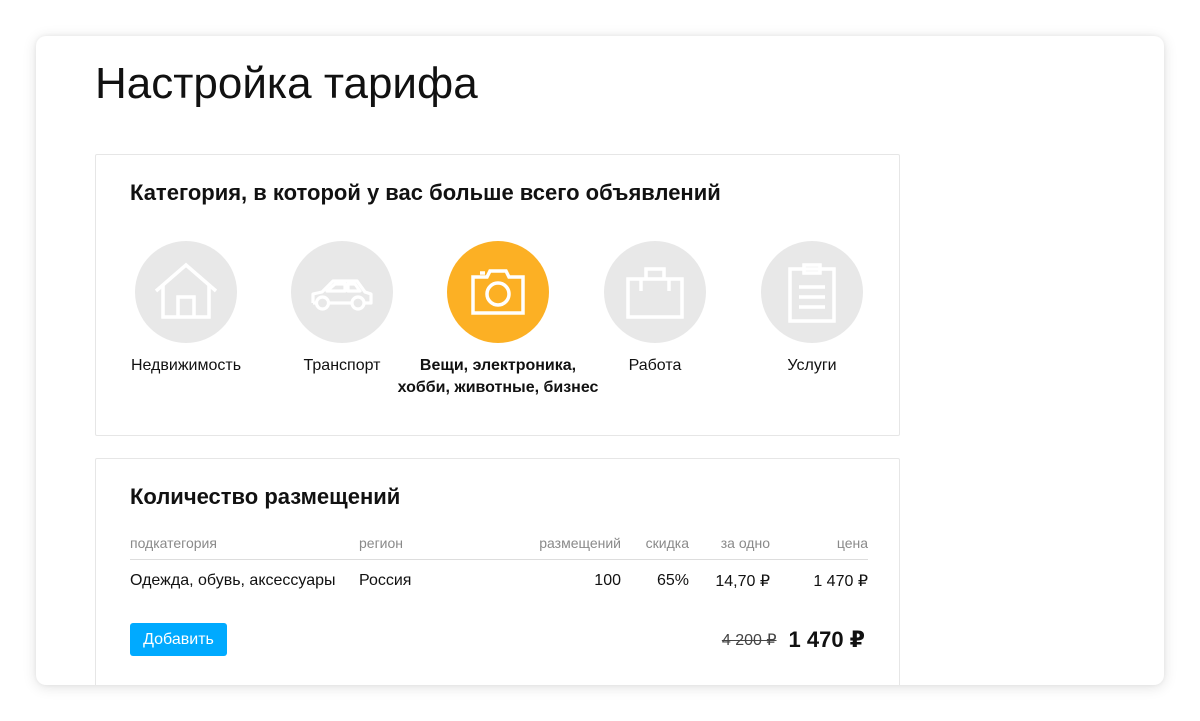  What do you see at coordinates (729, 546) in the screenshot?
I see `column-header-per-item: за одно` at bounding box center [729, 546].